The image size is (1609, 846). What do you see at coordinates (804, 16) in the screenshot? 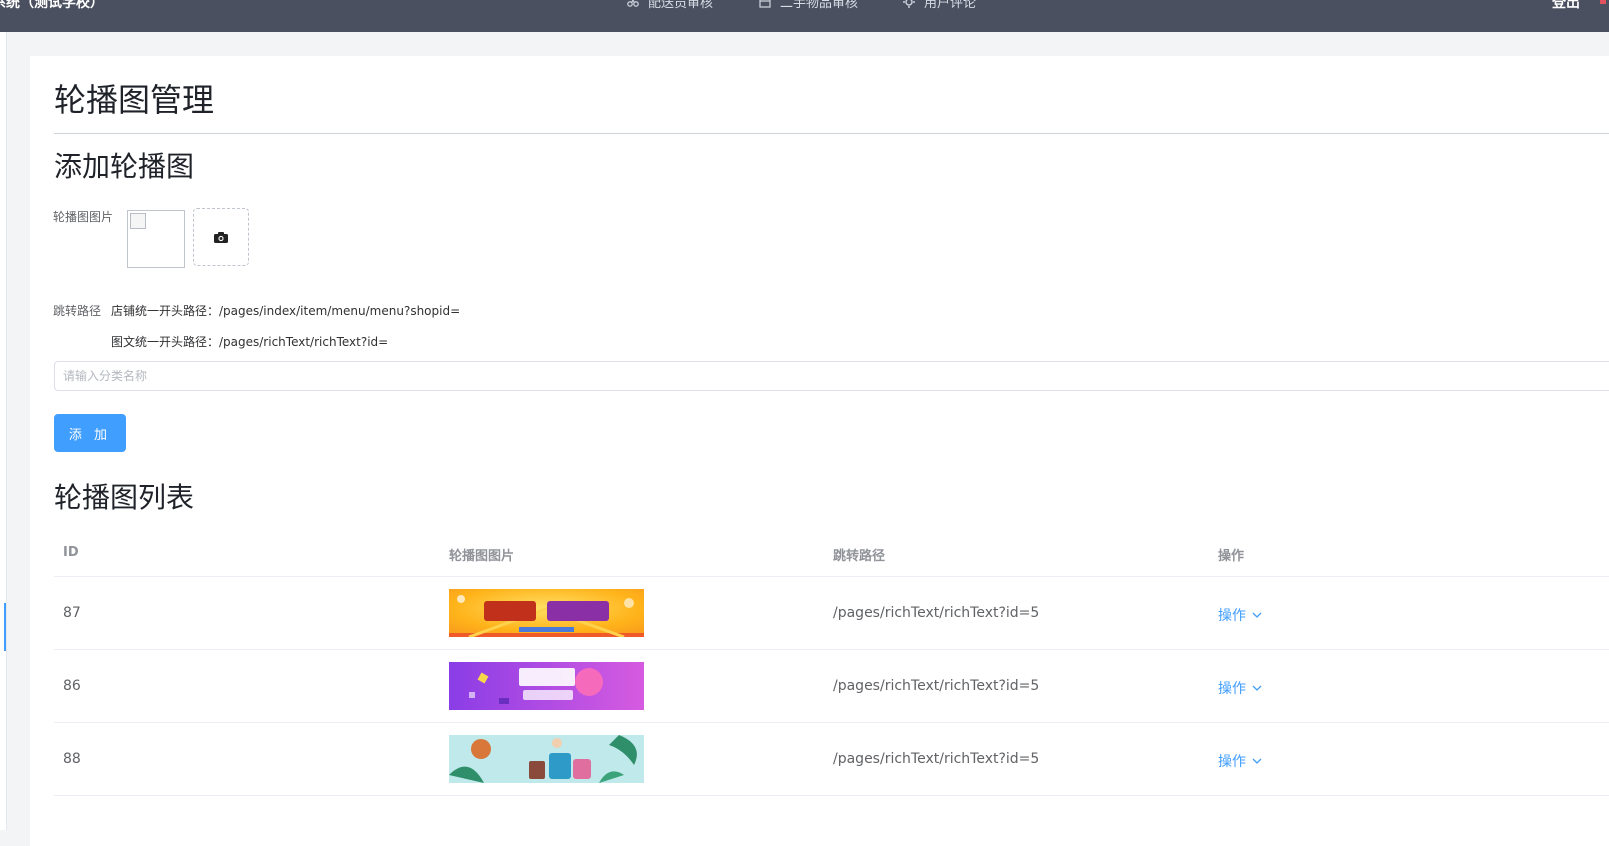
I see `top-navbar: 系统（测试学校） 配送员审核 二手物品审核 用户评论 登出` at bounding box center [804, 16].